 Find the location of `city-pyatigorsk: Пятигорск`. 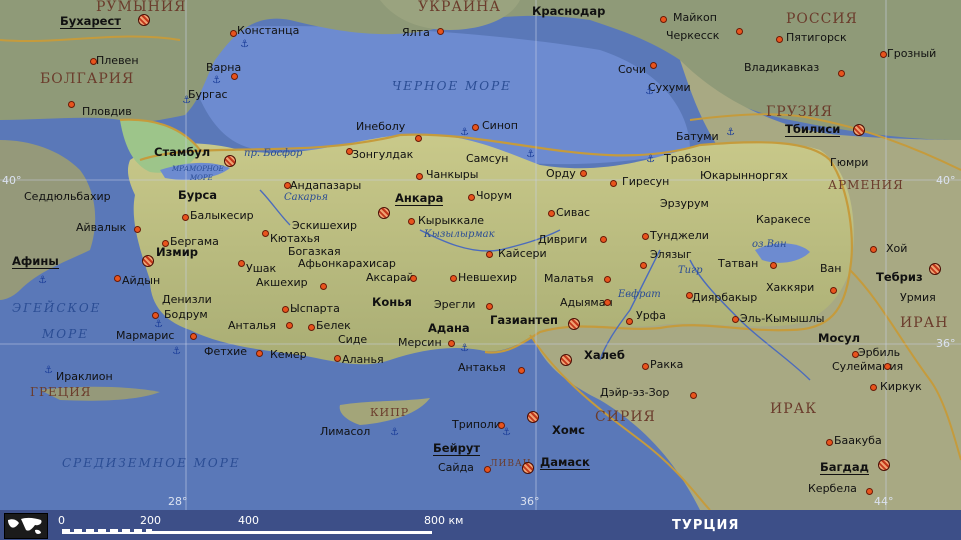

city-pyatigorsk: Пятигорск is located at coordinates (816, 37).